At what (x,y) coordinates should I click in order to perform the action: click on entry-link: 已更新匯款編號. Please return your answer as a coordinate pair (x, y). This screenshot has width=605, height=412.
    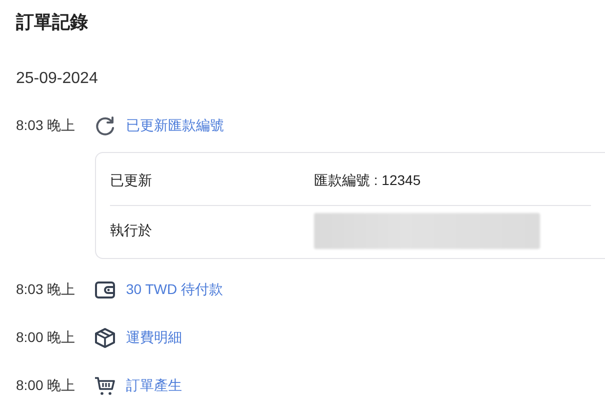
    Looking at the image, I should click on (175, 126).